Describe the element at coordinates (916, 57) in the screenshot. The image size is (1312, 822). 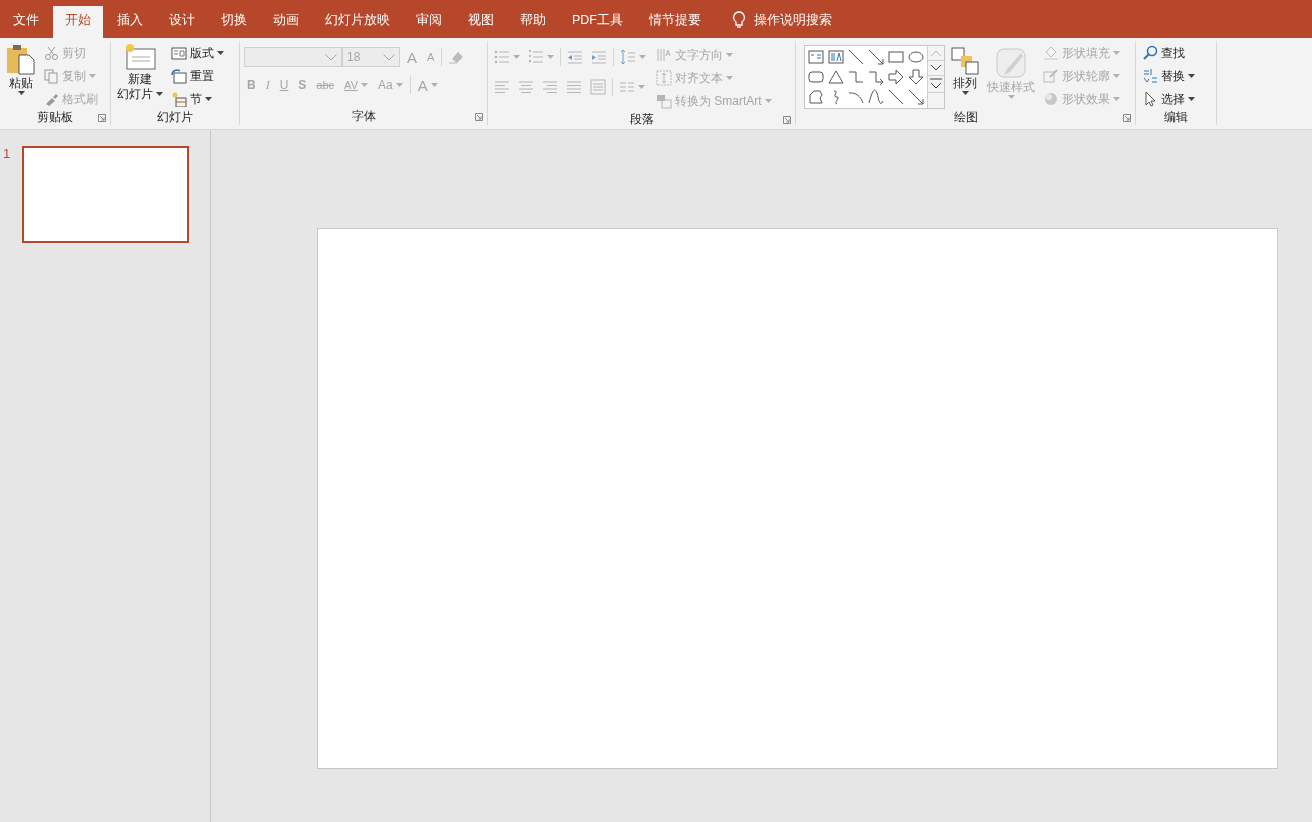
I see `oval-icon` at that location.